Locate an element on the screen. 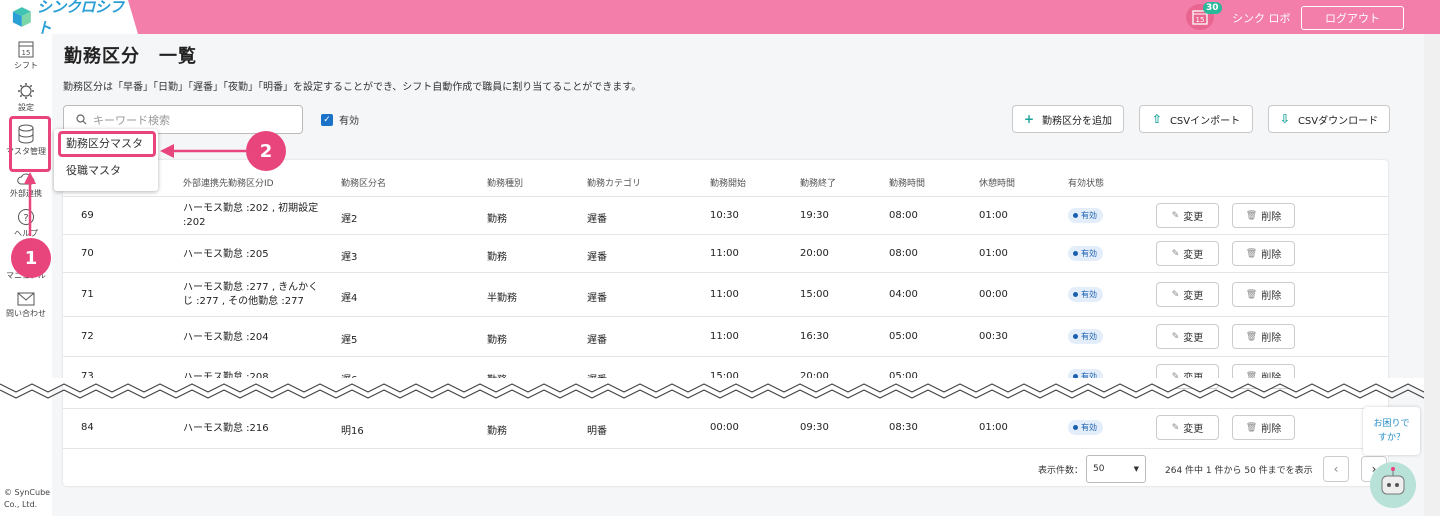 Image resolution: width=1440 pixels, height=516 pixels. screenshot-break-divider is located at coordinates (720, 388).